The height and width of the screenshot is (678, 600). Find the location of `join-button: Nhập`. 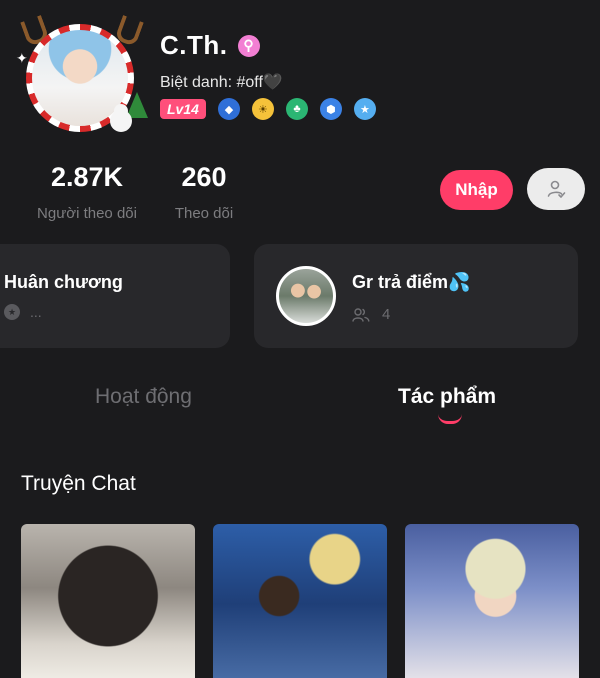

join-button: Nhập is located at coordinates (476, 190).